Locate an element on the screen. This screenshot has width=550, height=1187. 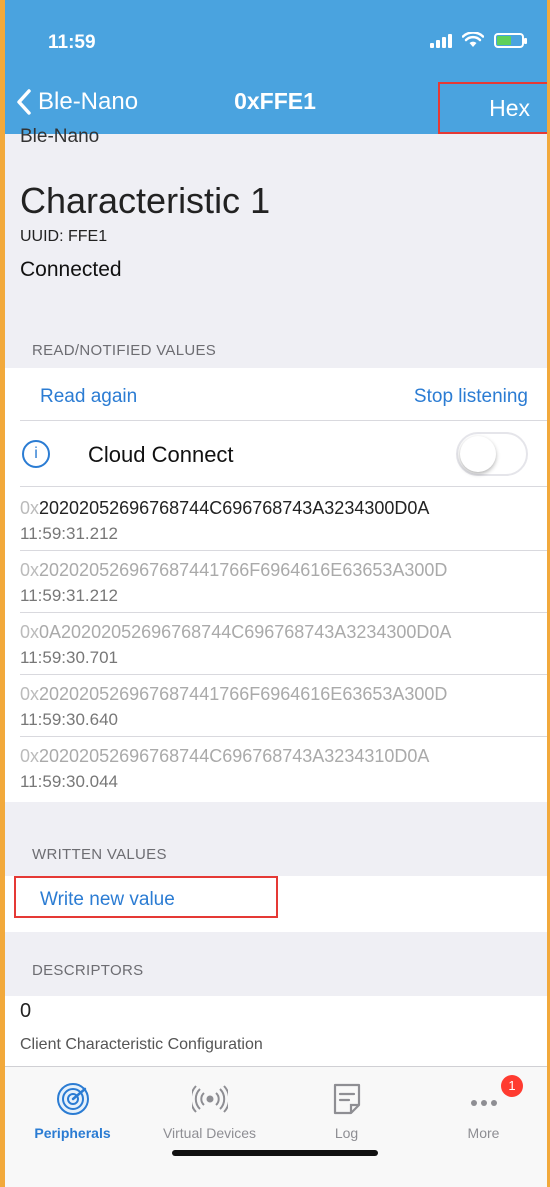
device-name-scrolled: Ble-Nano is located at coordinates (60, 136).